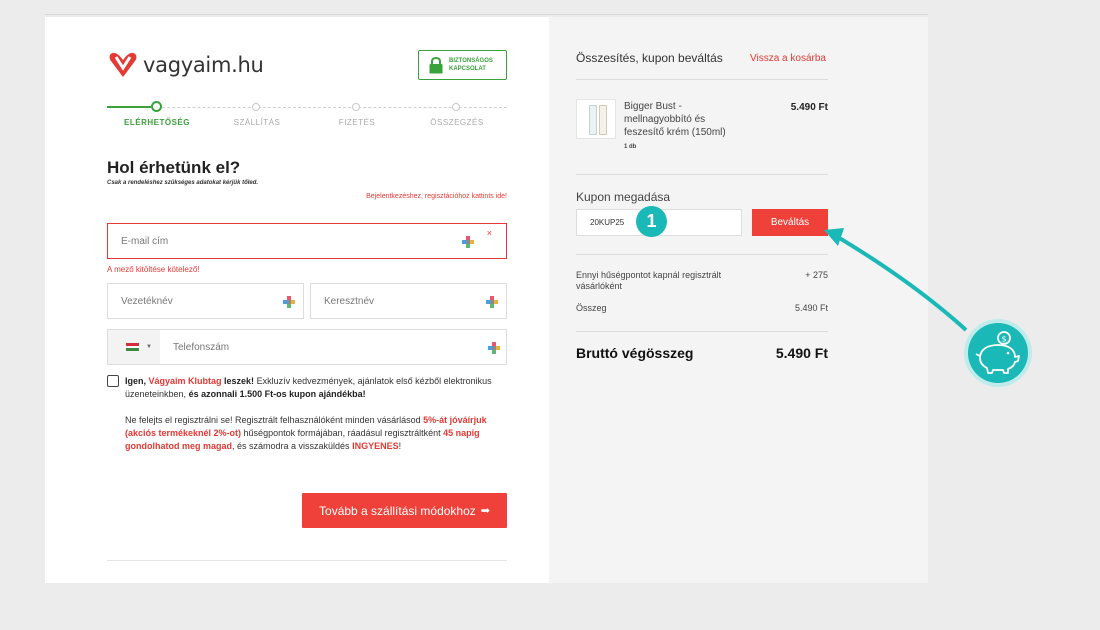  Describe the element at coordinates (456, 107) in the screenshot. I see `step-dot-summary` at that location.